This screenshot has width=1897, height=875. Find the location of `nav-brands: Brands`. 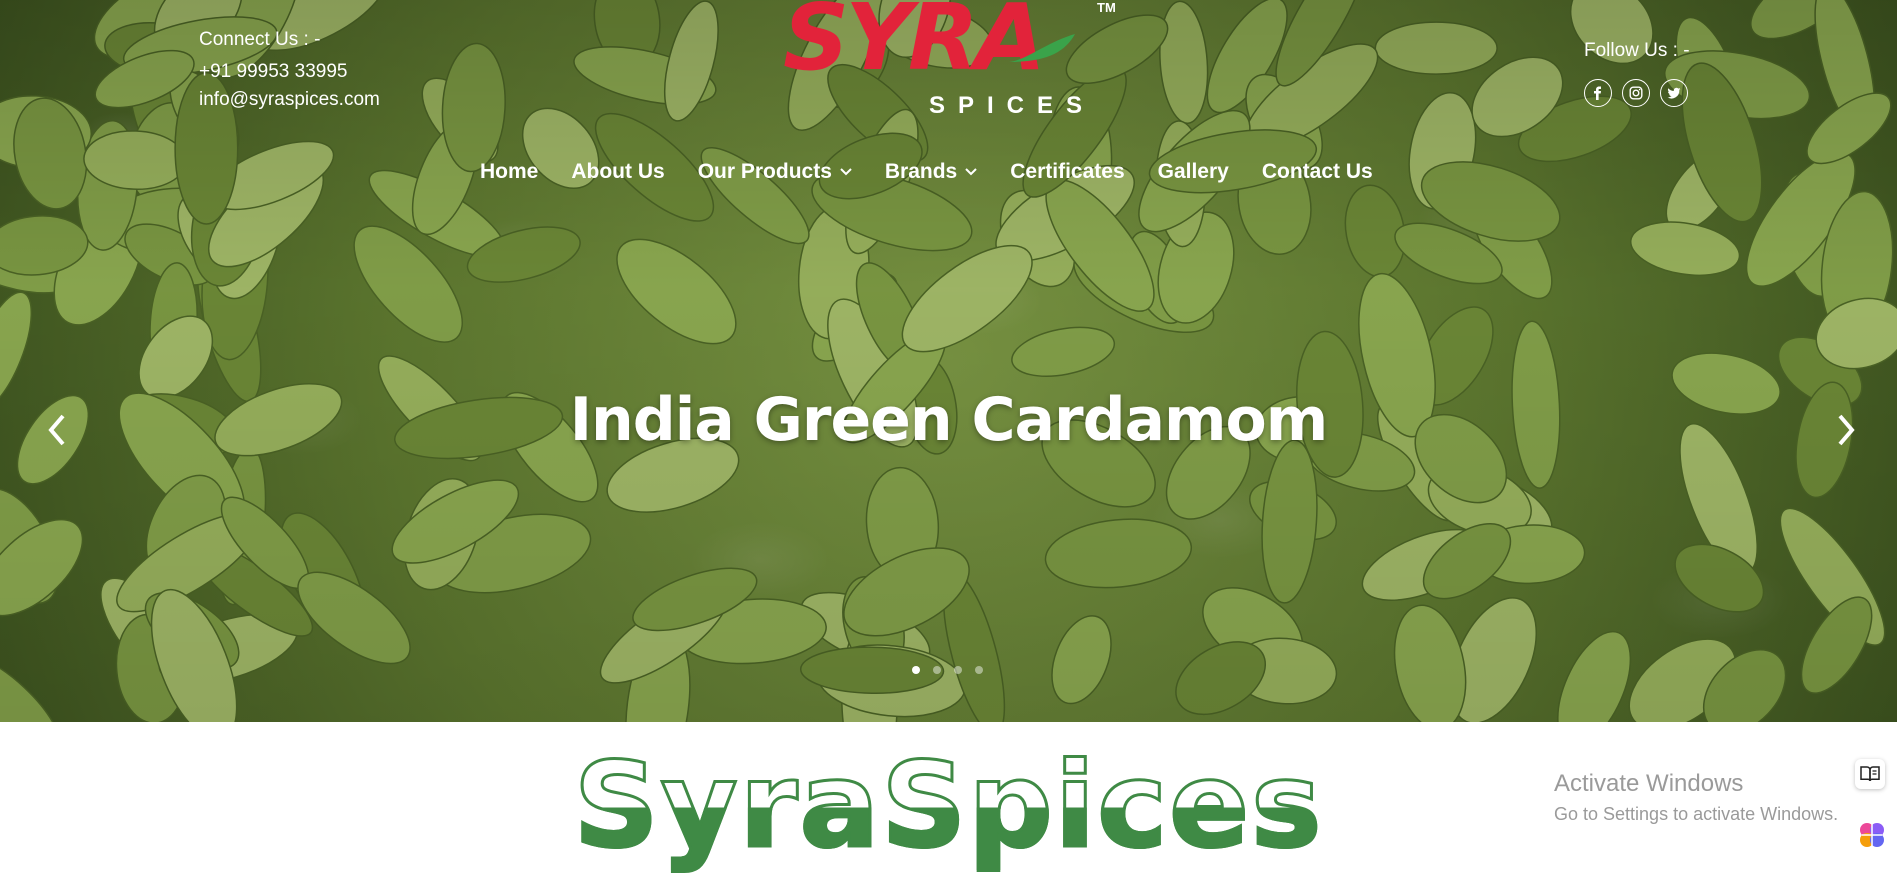

nav-brands: Brands is located at coordinates (931, 172).